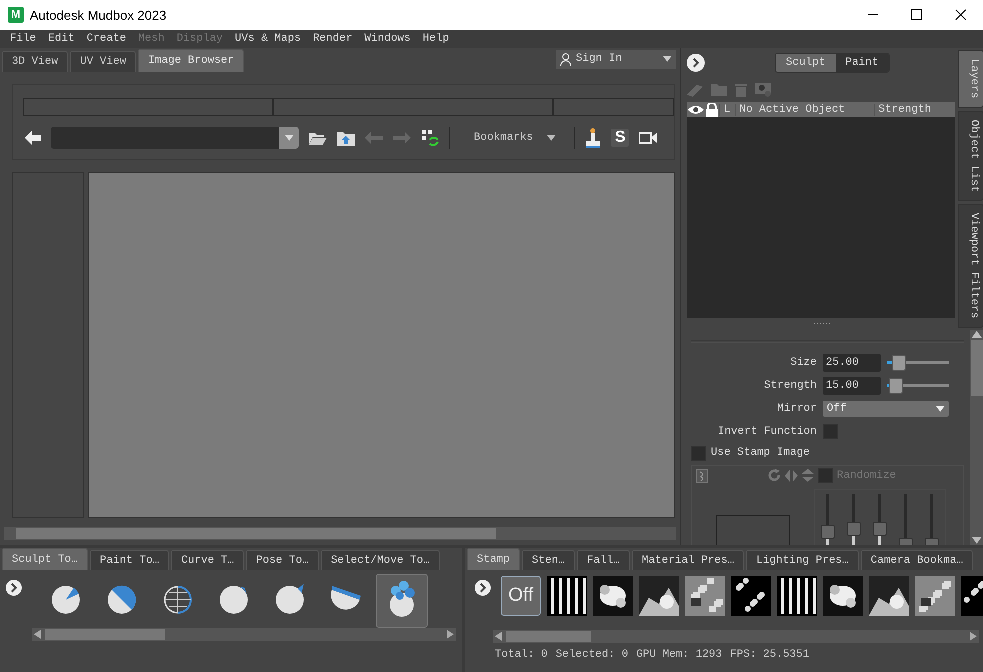 This screenshot has height=672, width=983. What do you see at coordinates (970, 266) in the screenshot?
I see `side-tab: Viewport Filters` at bounding box center [970, 266].